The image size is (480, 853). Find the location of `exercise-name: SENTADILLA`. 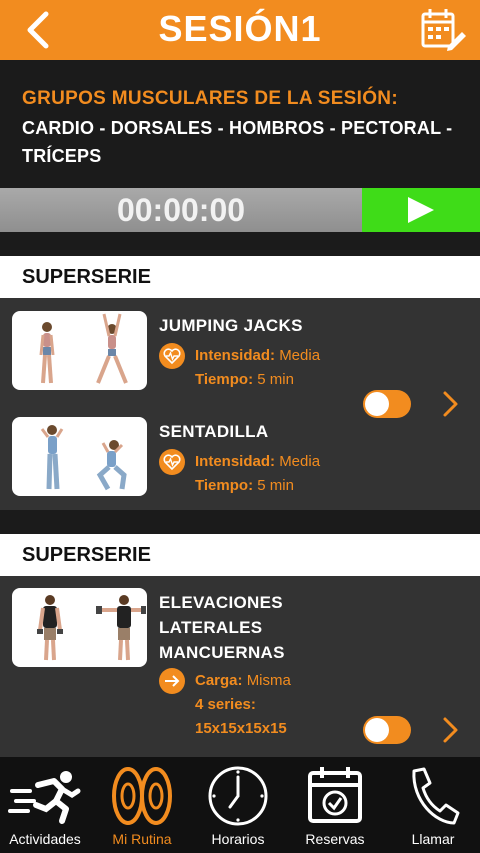

exercise-name: SENTADILLA is located at coordinates (214, 431).